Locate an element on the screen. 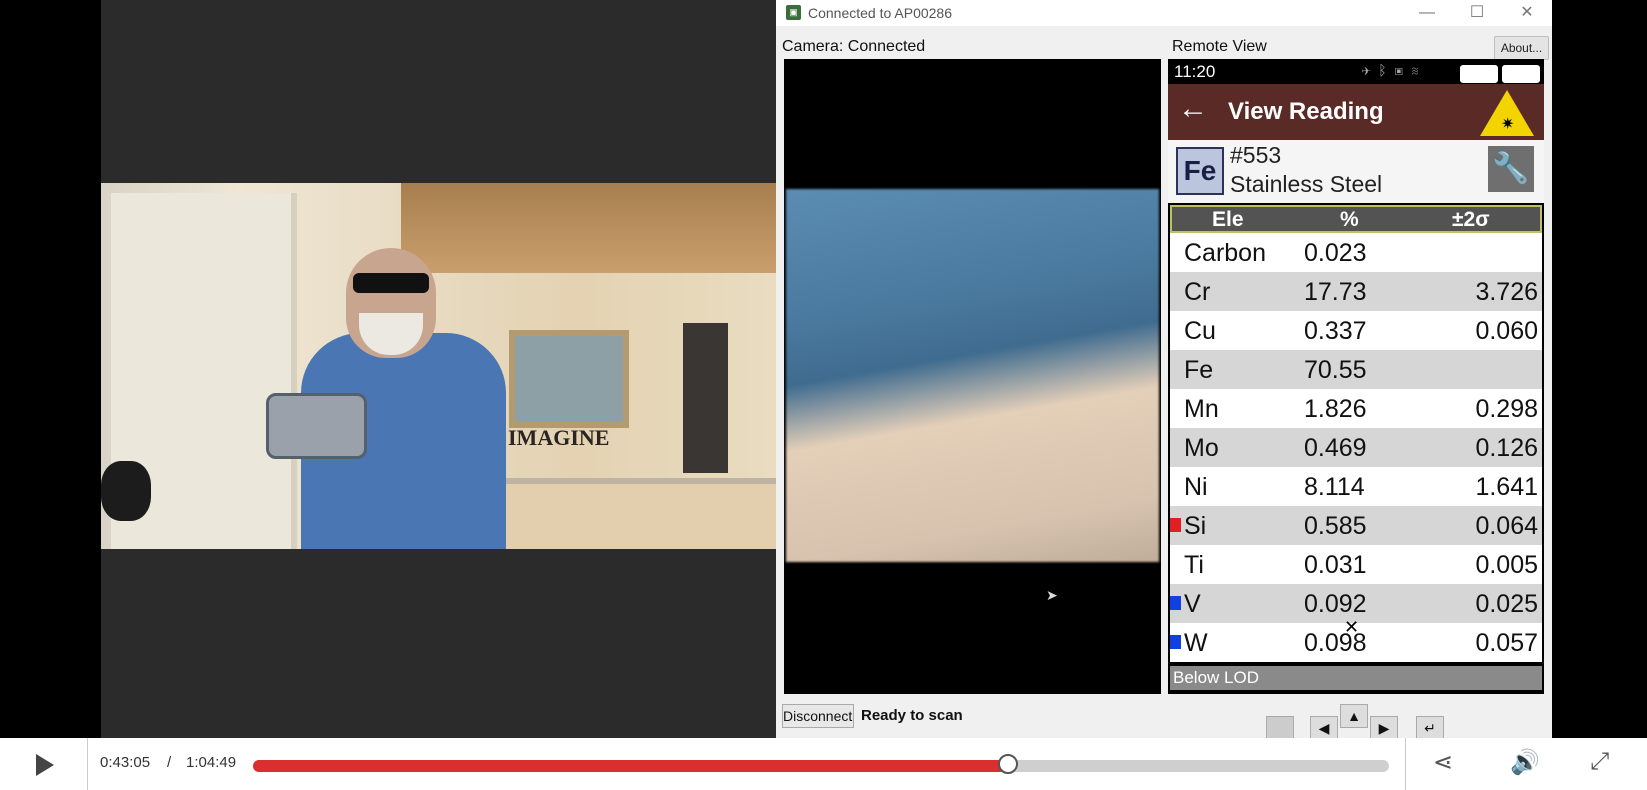  blank-nav-button is located at coordinates (1280, 728).